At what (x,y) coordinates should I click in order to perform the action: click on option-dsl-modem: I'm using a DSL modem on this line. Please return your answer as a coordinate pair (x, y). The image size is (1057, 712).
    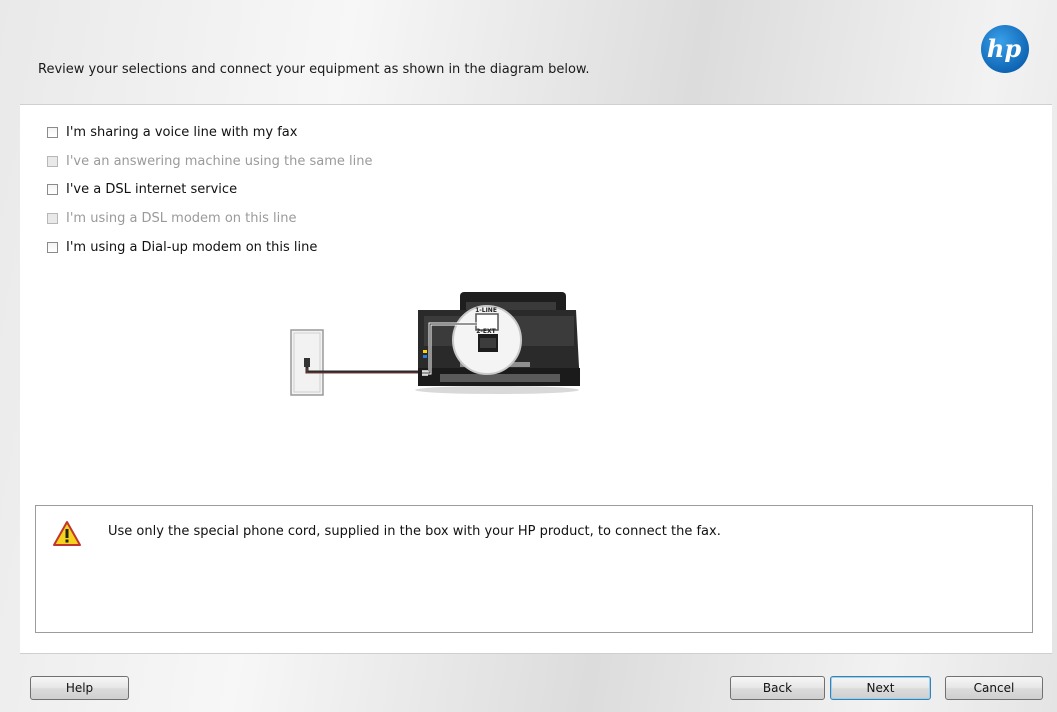
    Looking at the image, I should click on (172, 218).